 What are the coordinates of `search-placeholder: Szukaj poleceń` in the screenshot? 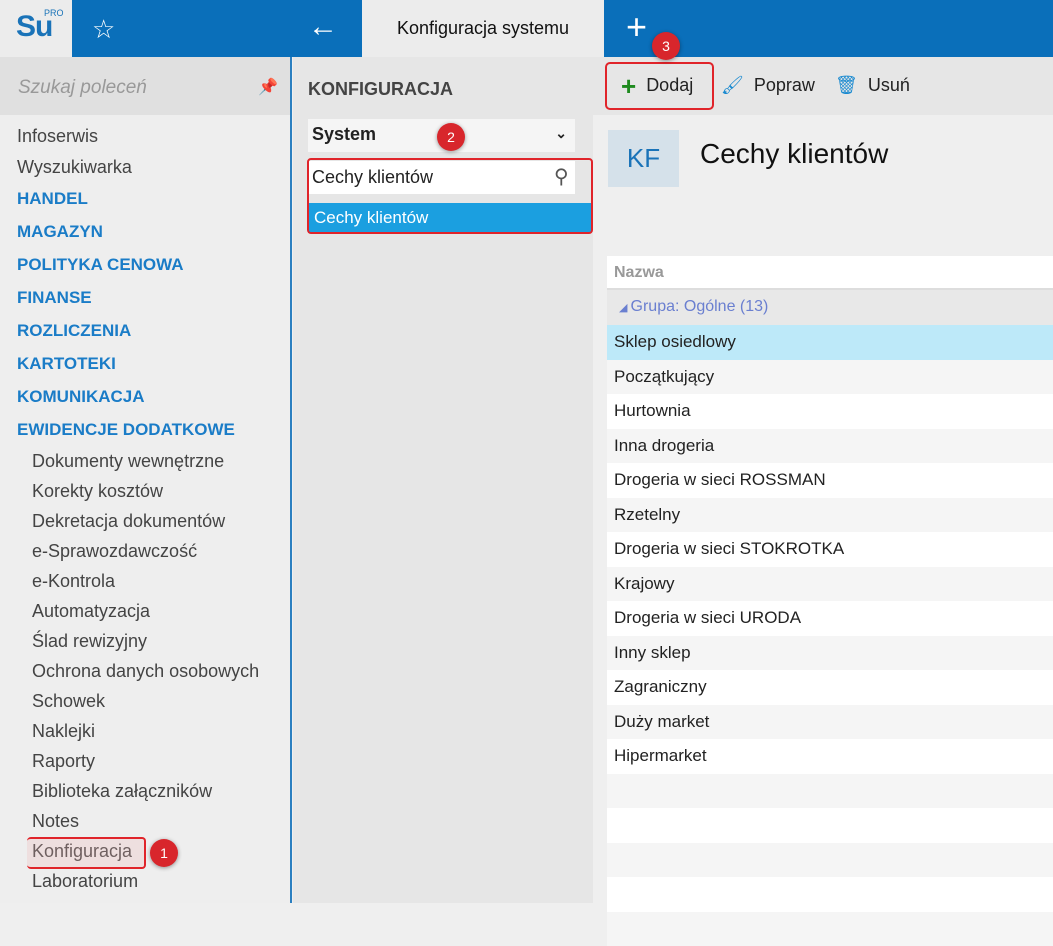 It's located at (82, 88).